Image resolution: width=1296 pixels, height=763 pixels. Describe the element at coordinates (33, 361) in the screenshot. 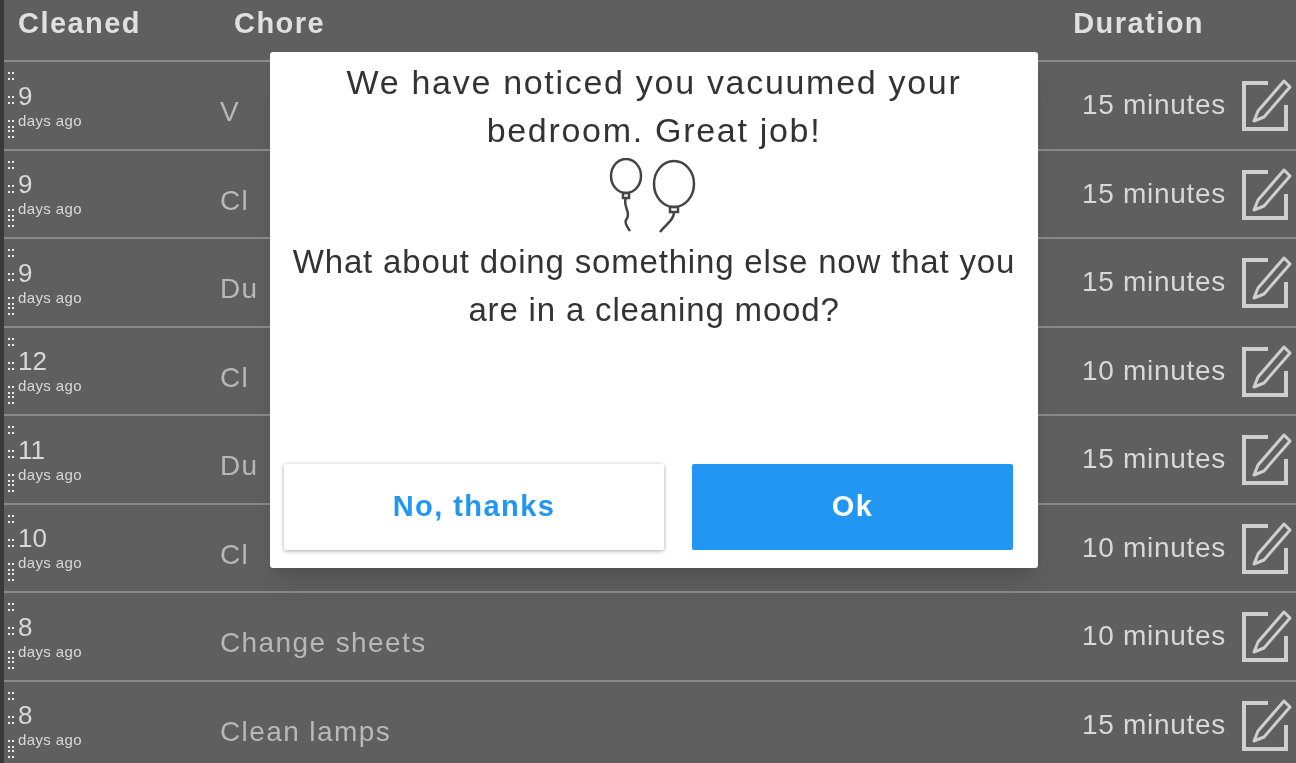

I see `days-count: 12` at that location.